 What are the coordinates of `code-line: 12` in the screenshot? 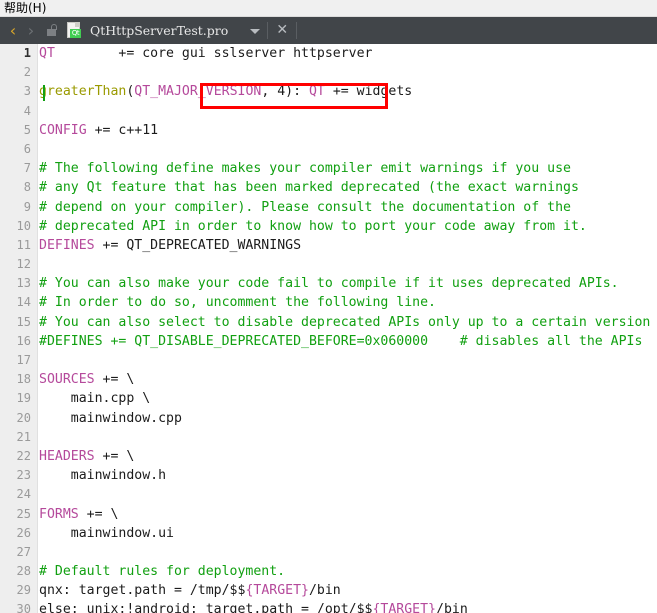 It's located at (328, 264).